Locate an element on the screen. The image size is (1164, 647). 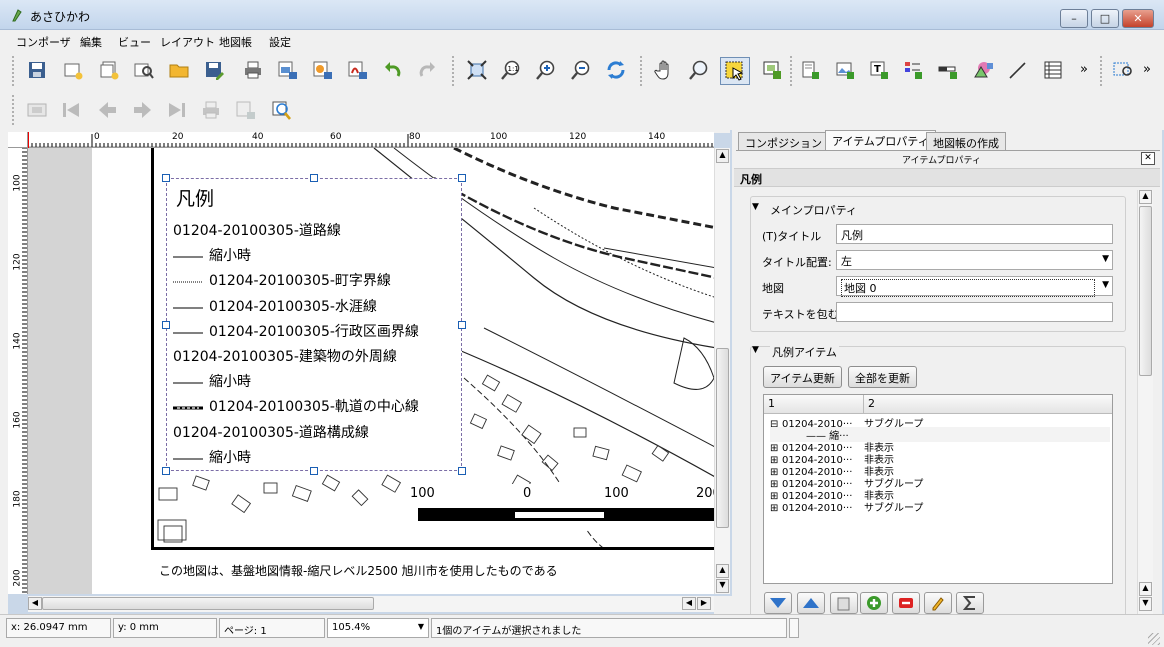
title-alignment-select: 左 ▼ is located at coordinates (974, 260).